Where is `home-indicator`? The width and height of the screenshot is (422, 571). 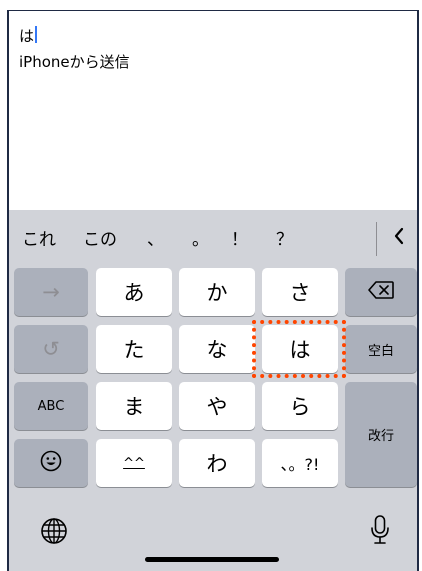
home-indicator is located at coordinates (212, 559).